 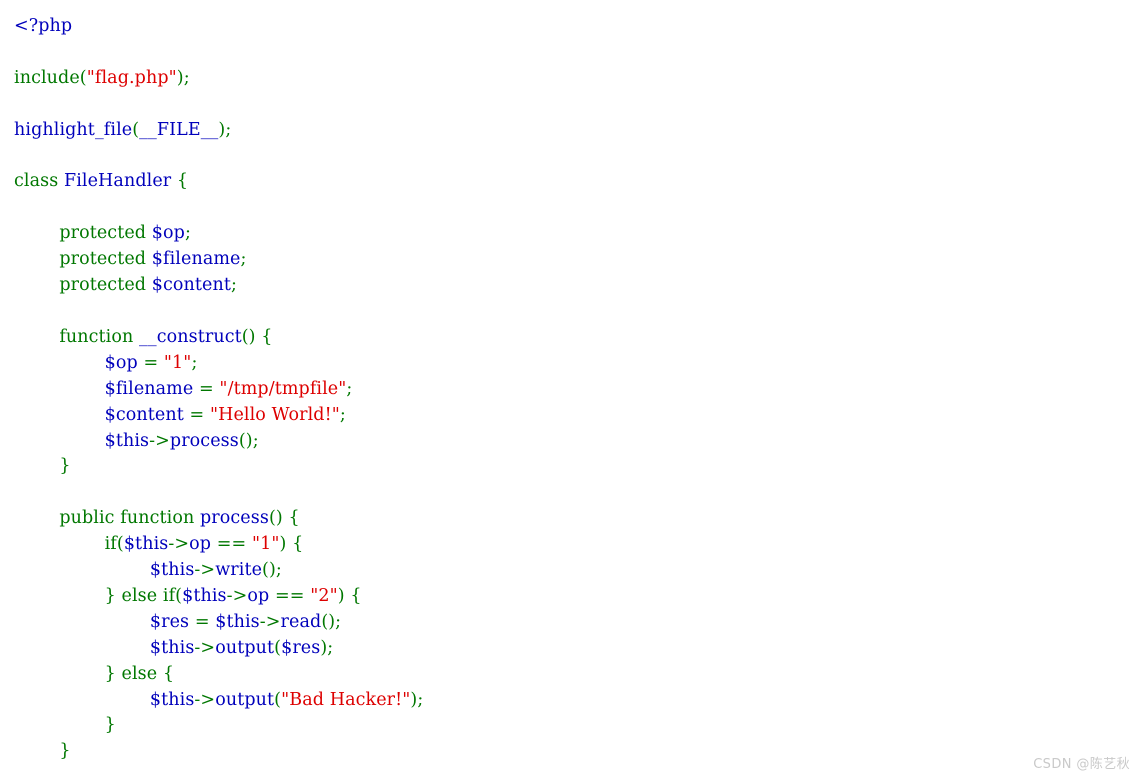 What do you see at coordinates (149, 388) in the screenshot?
I see `code-token-default: $filename` at bounding box center [149, 388].